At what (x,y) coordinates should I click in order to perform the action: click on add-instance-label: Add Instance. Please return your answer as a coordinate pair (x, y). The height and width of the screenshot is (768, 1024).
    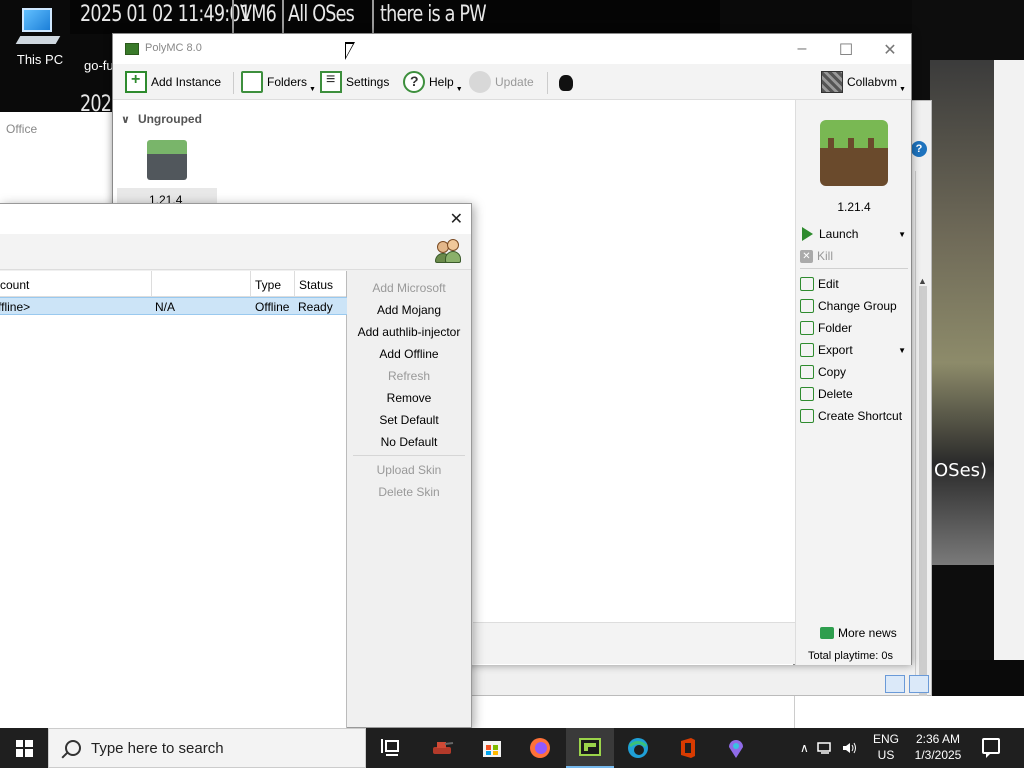
    Looking at the image, I should click on (186, 82).